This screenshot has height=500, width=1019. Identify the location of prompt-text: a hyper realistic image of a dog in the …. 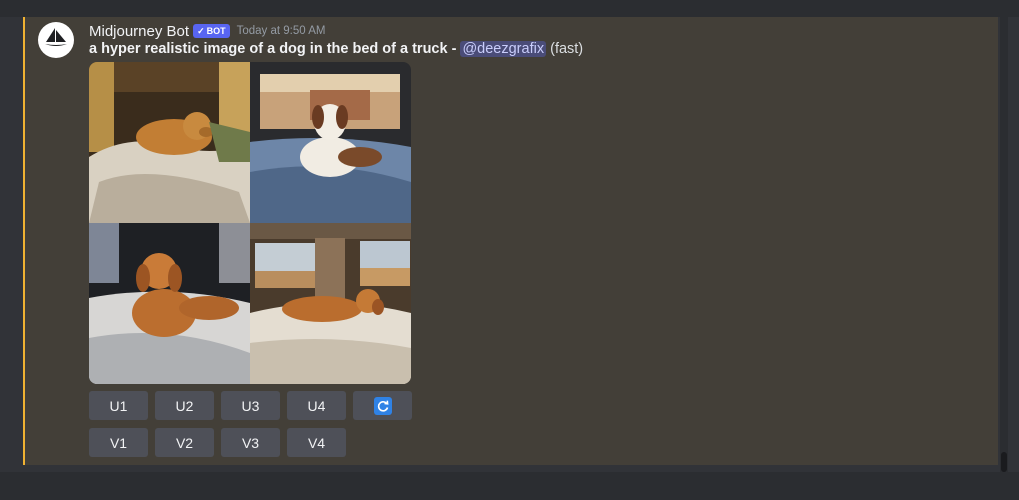
(268, 49).